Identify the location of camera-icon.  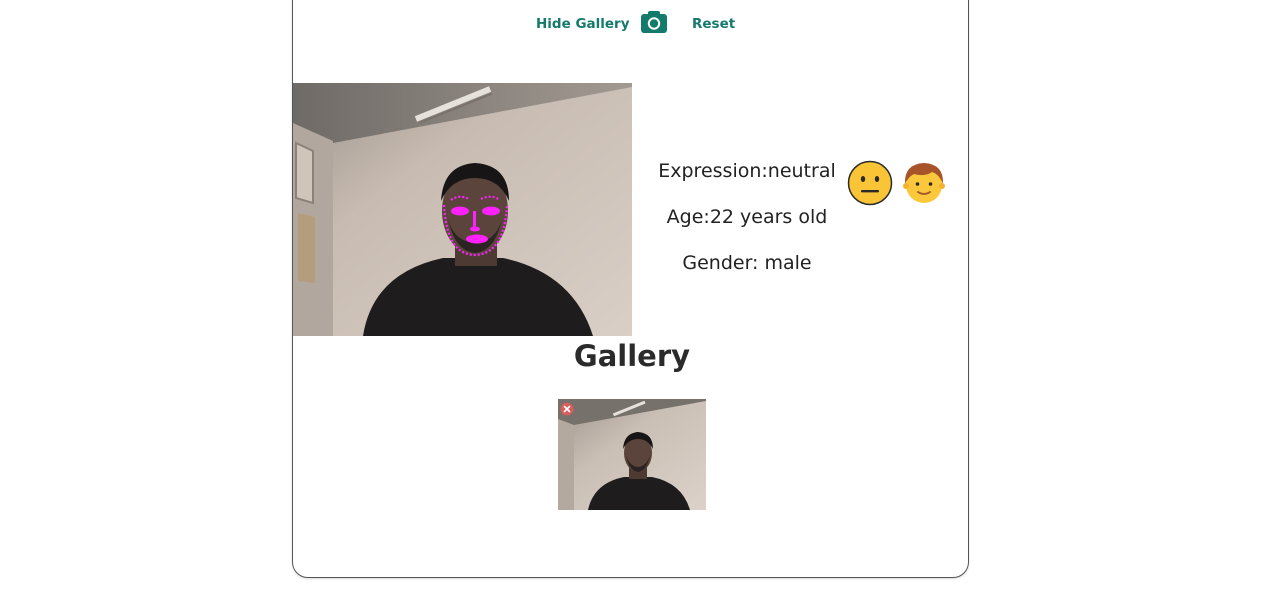
(654, 22).